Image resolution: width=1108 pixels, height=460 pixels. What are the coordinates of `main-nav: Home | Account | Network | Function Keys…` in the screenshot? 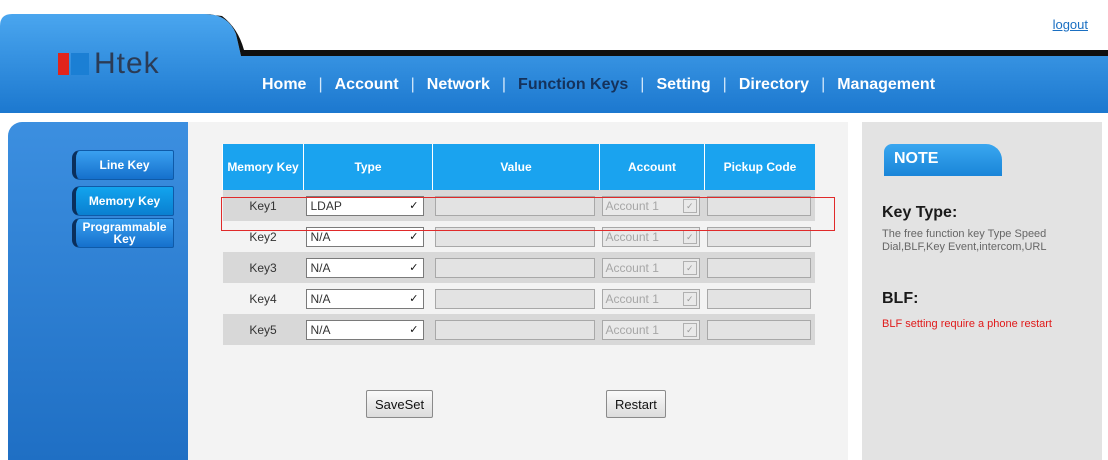 It's located at (598, 85).